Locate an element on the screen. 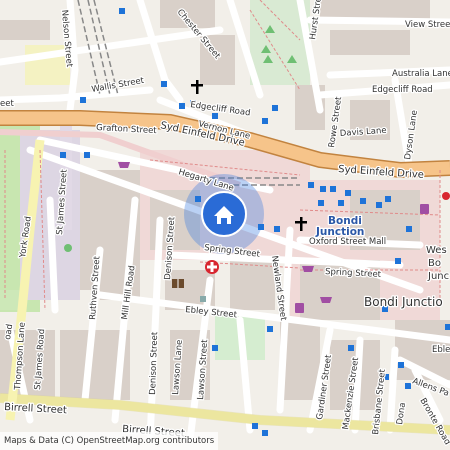  parking-icons is located at coordinates (203, 299).